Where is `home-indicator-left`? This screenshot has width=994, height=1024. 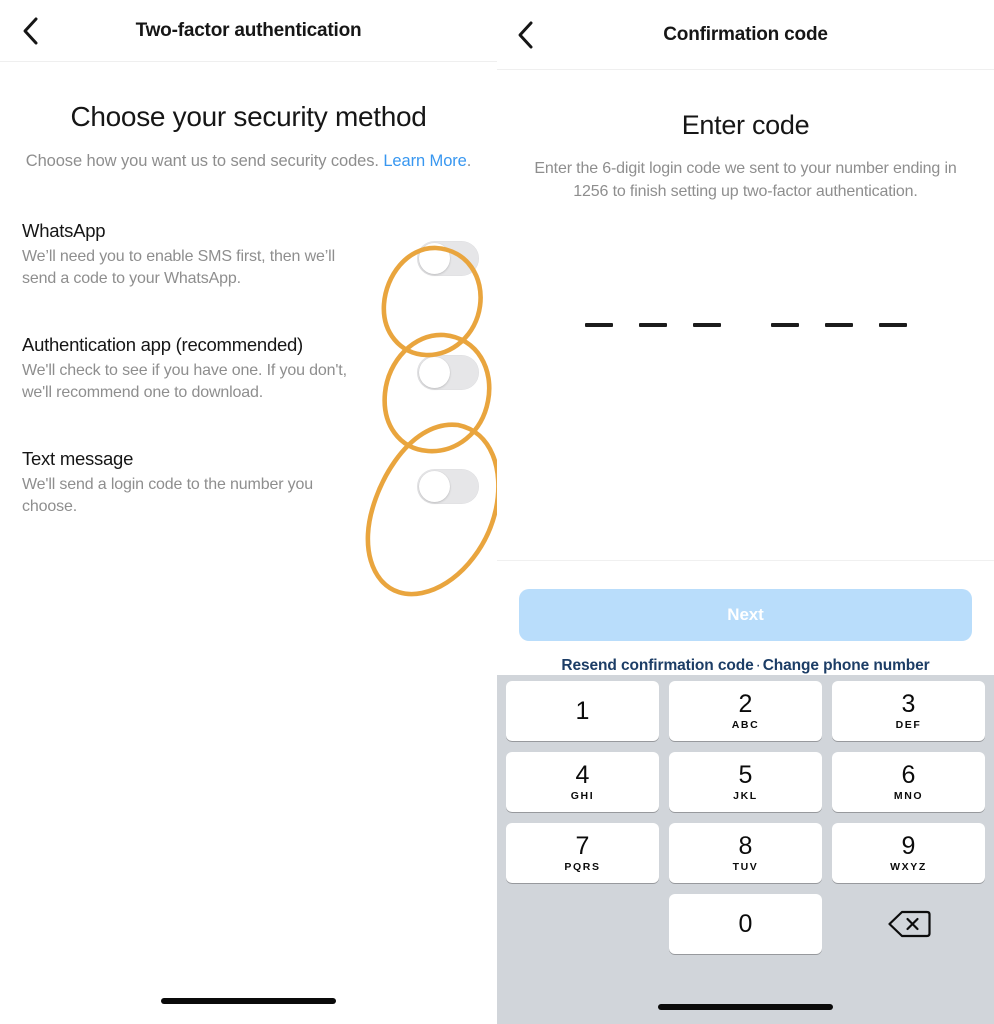
home-indicator-left is located at coordinates (248, 1001).